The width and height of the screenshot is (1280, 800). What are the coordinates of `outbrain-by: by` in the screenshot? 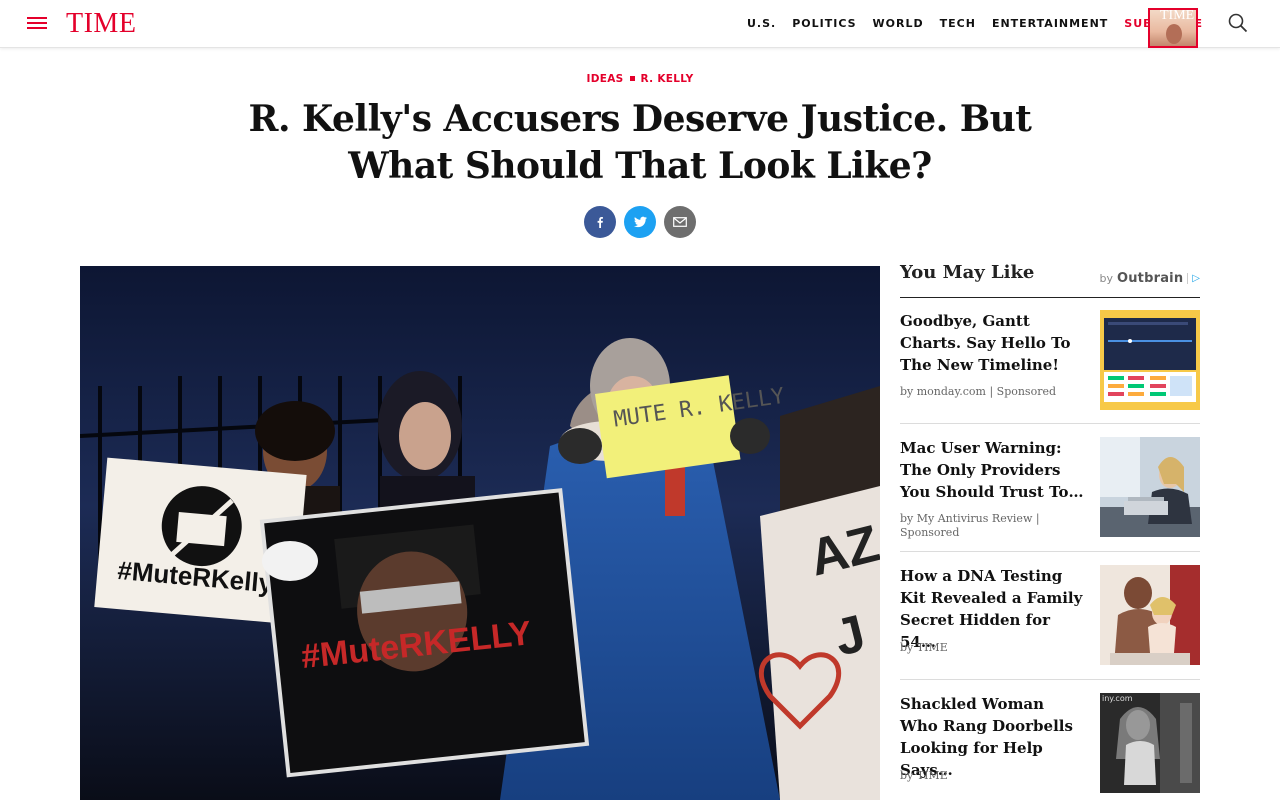 It's located at (1106, 278).